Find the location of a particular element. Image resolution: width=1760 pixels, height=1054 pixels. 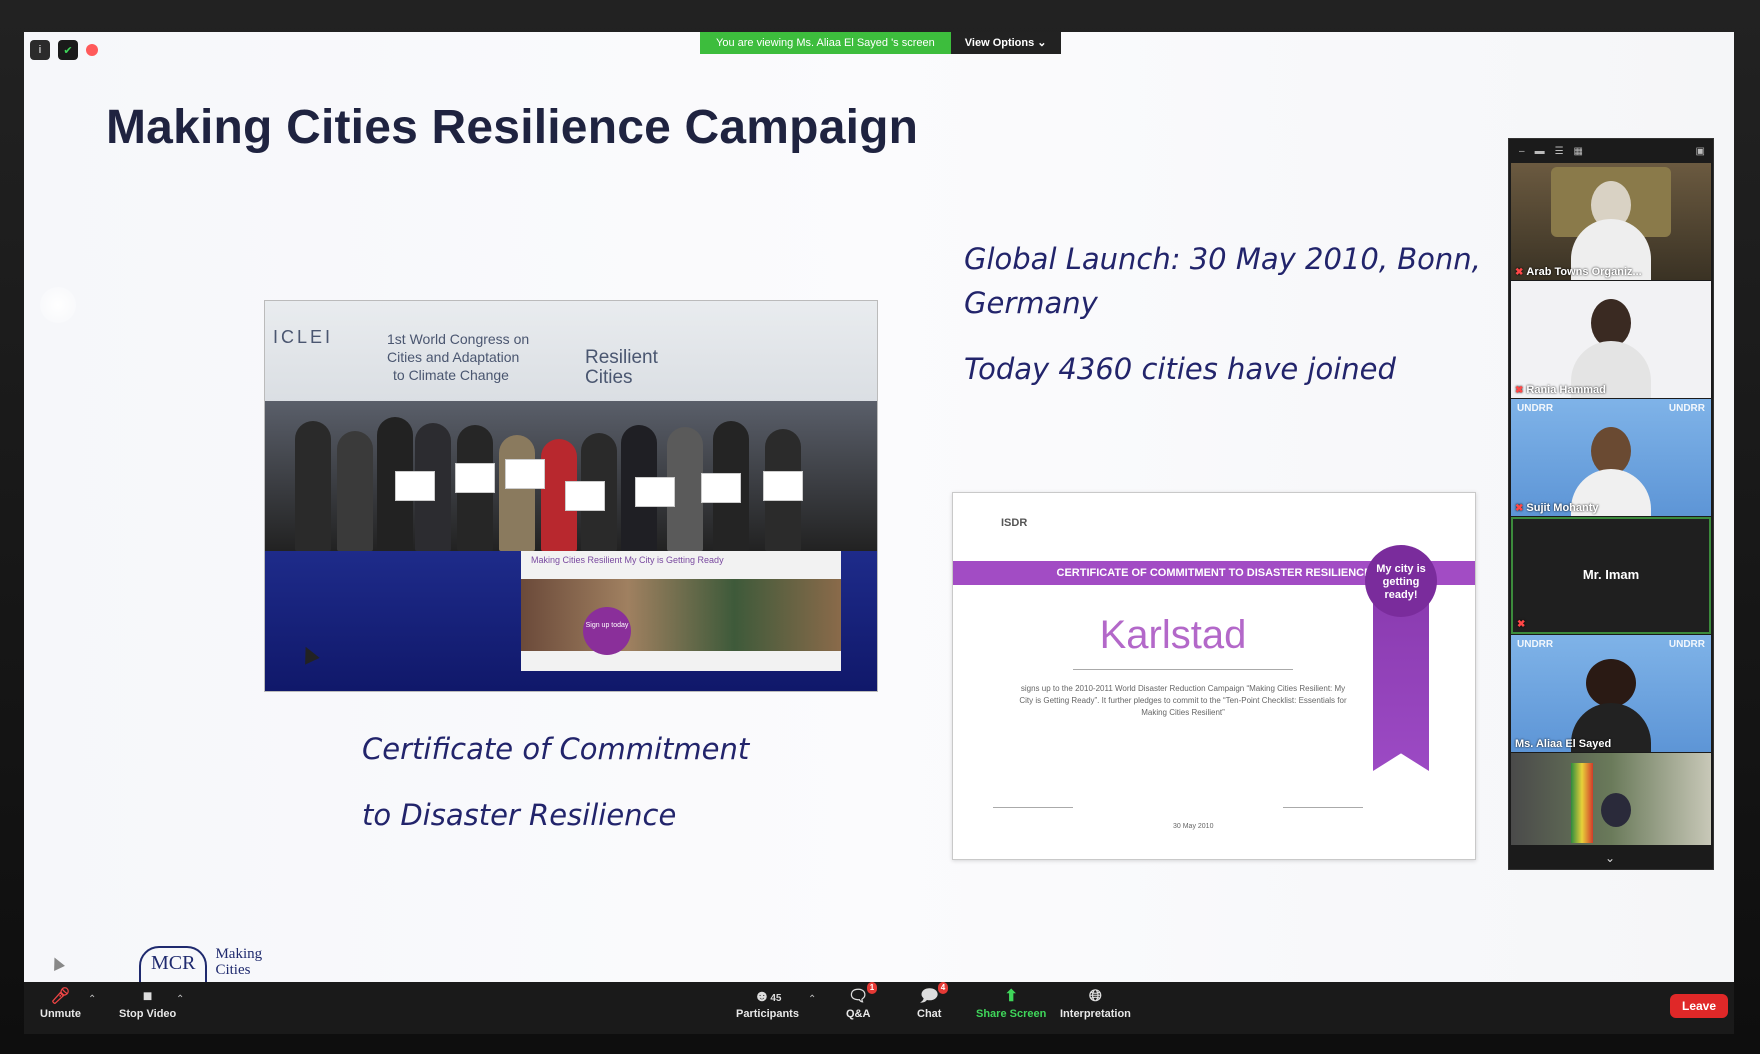

participant-tile: UNDRR UNDRR ✖ Sujit Mohanty is located at coordinates (1611, 457).